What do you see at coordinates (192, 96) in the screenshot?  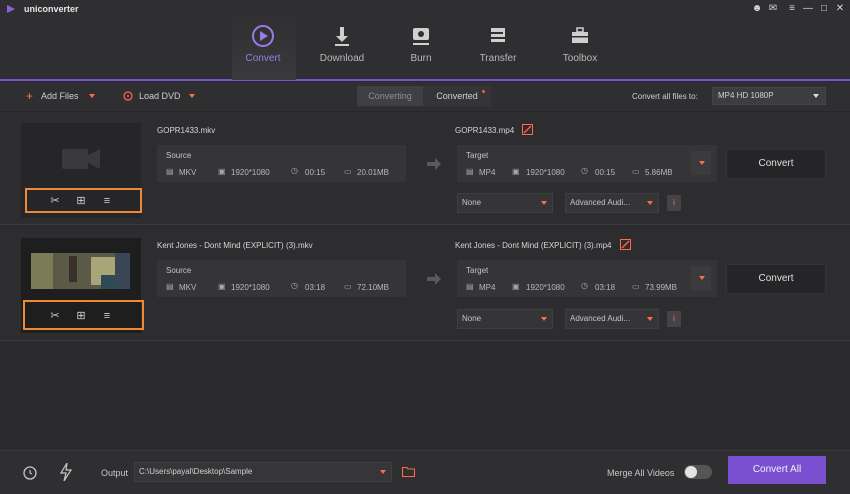 I see `load-dvd-dropdown-icon` at bounding box center [192, 96].